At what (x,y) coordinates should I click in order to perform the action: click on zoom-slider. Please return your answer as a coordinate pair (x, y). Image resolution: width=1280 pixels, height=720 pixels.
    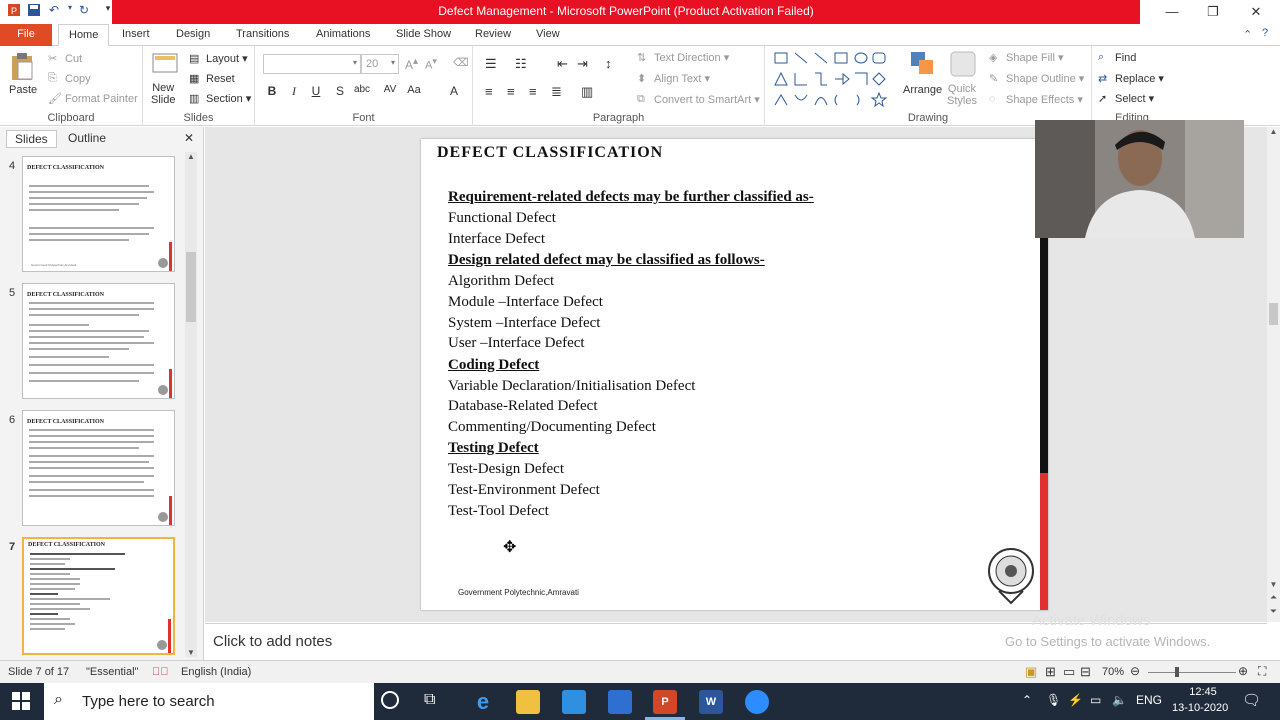
    Looking at the image, I should click on (1192, 672).